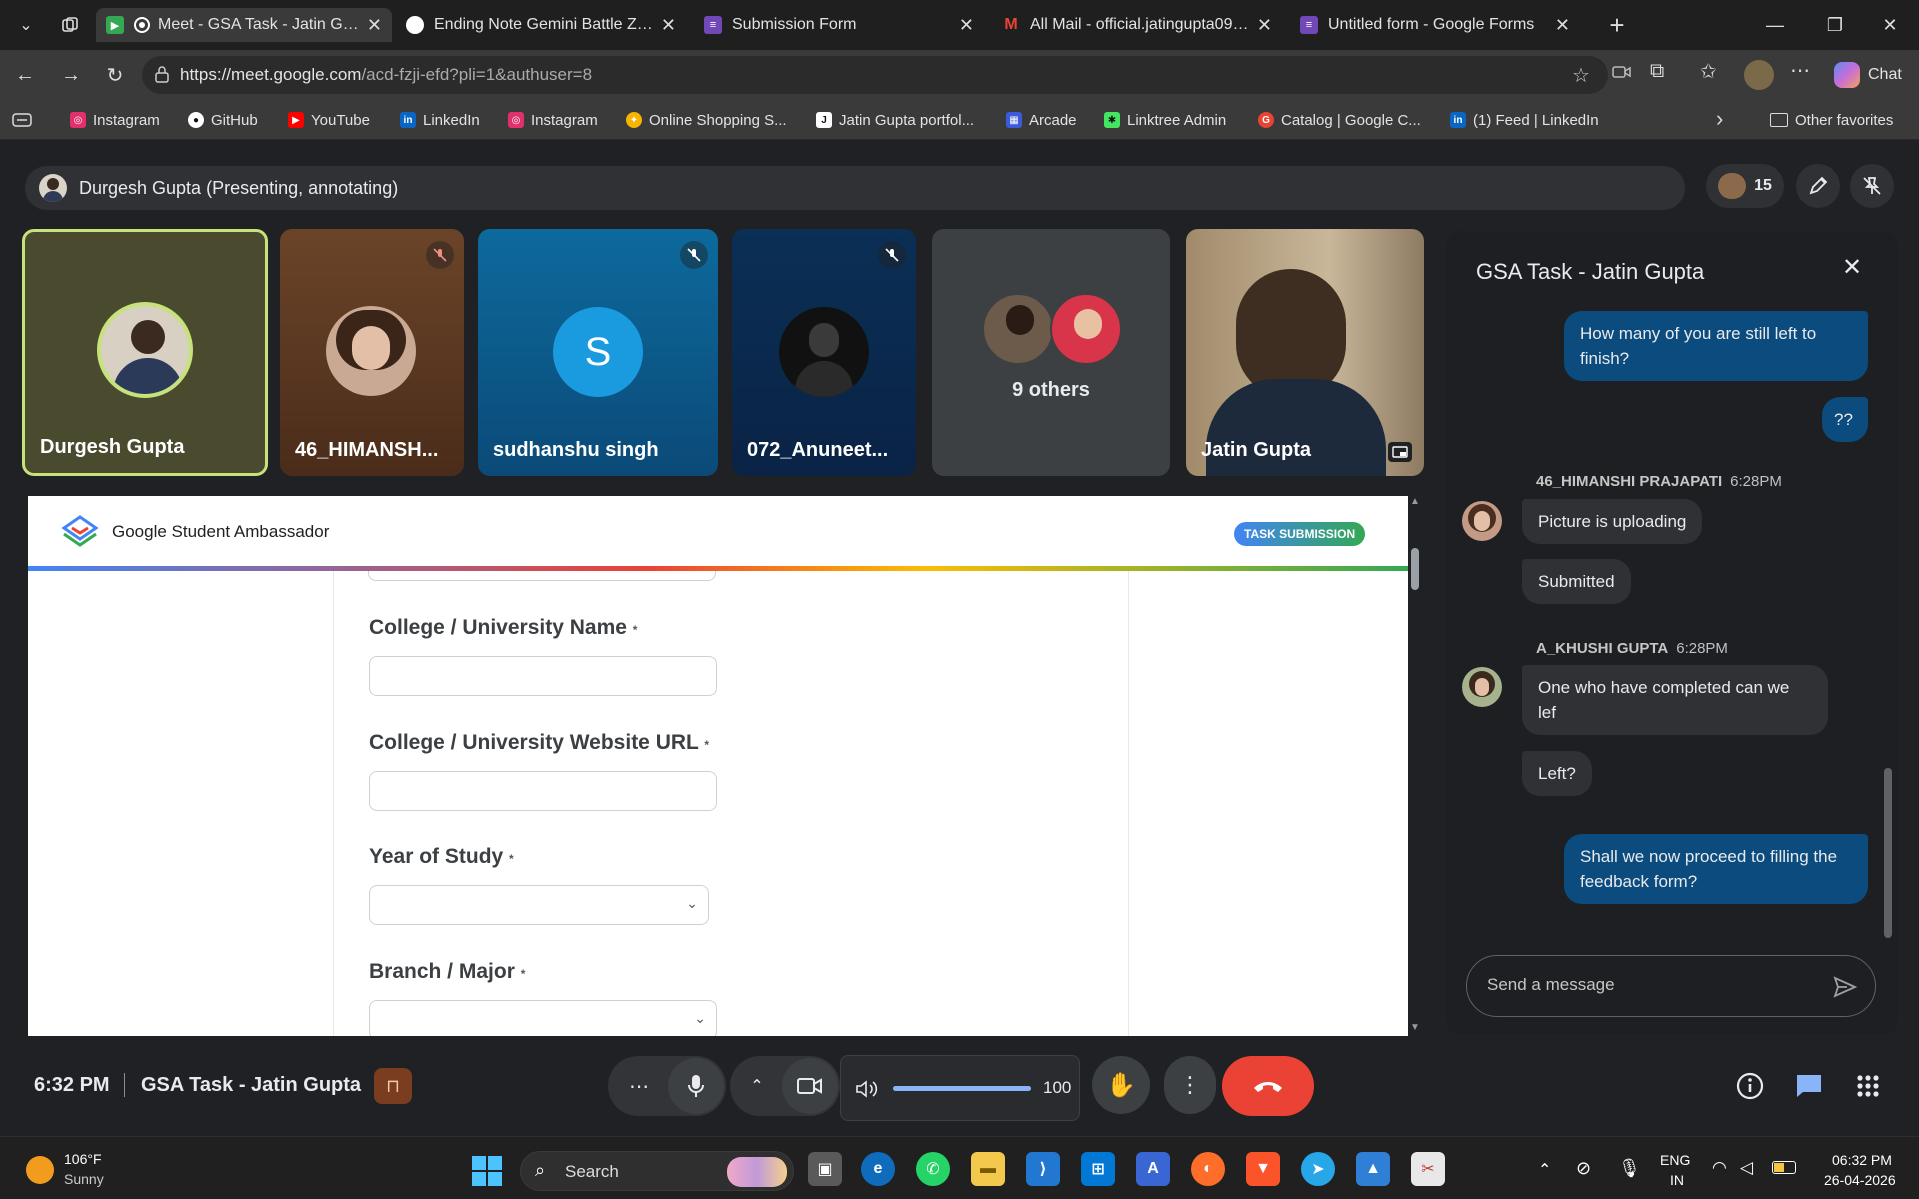 This screenshot has height=1199, width=1919. What do you see at coordinates (1671, 986) in the screenshot?
I see `message-input: Send a message` at bounding box center [1671, 986].